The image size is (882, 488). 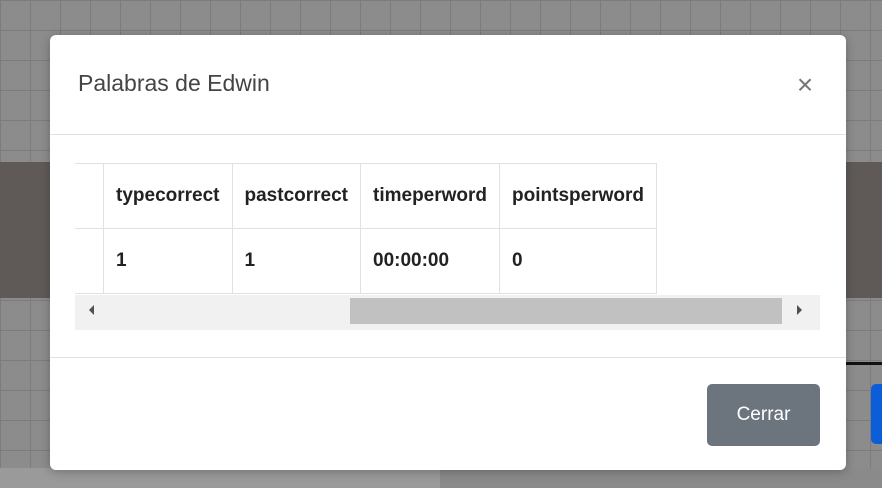 What do you see at coordinates (876, 414) in the screenshot?
I see `background-primary-button` at bounding box center [876, 414].